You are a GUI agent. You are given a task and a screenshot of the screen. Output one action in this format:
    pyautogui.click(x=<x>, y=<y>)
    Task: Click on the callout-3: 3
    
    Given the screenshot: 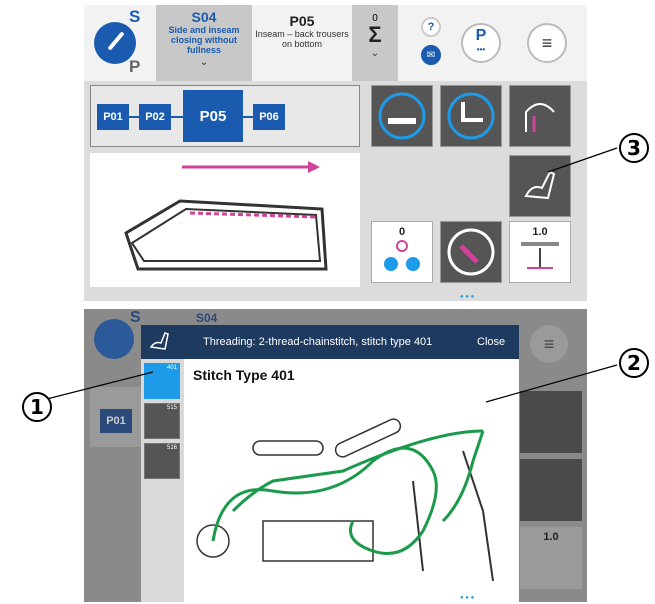 What is the action you would take?
    pyautogui.click(x=634, y=148)
    